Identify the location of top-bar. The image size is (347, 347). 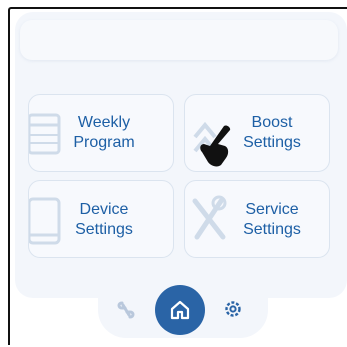
(179, 40).